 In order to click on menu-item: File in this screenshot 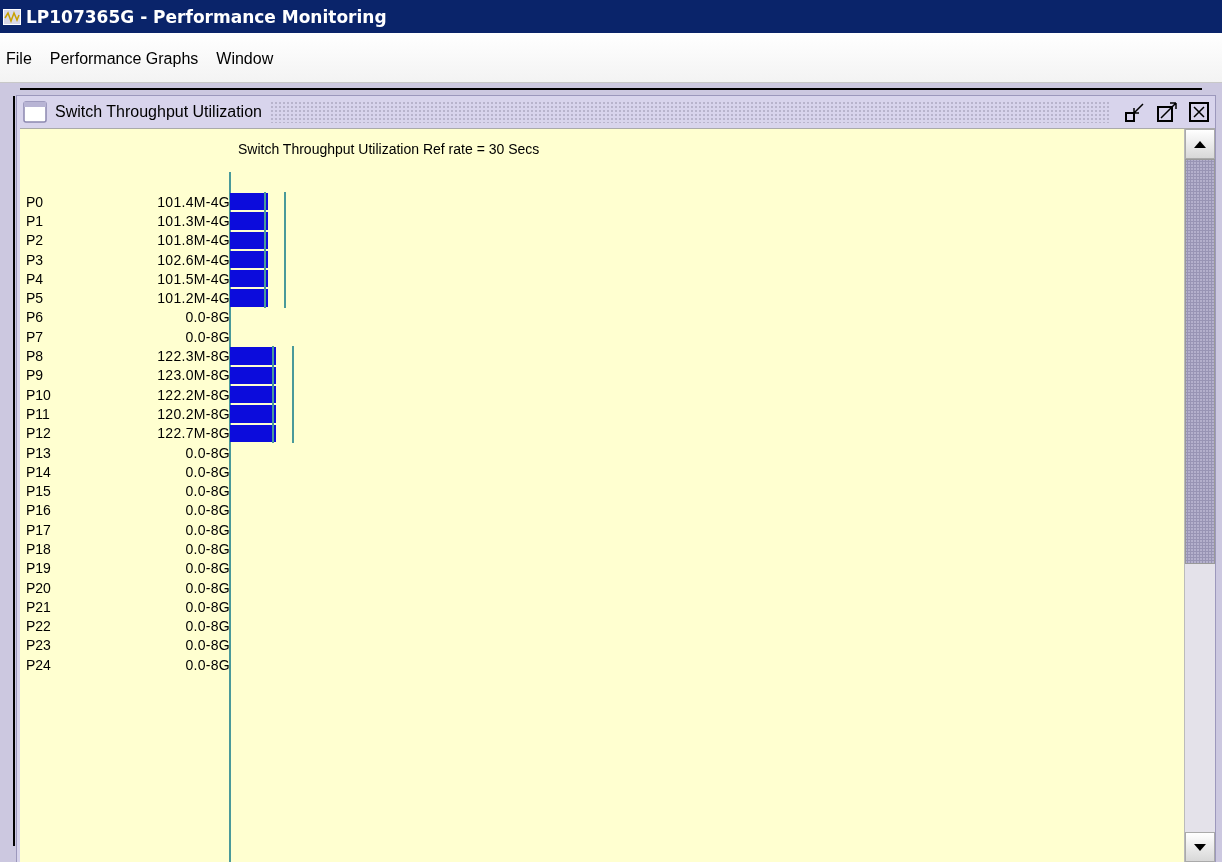, I will do `click(19, 59)`.